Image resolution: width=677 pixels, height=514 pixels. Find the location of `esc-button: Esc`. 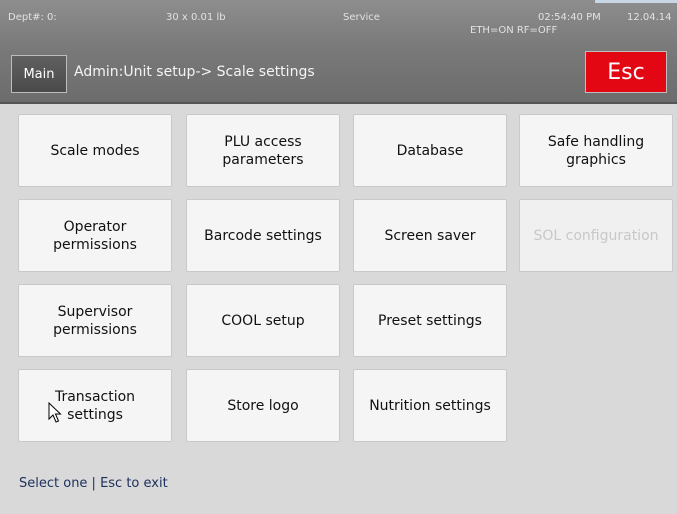

esc-button: Esc is located at coordinates (626, 72).